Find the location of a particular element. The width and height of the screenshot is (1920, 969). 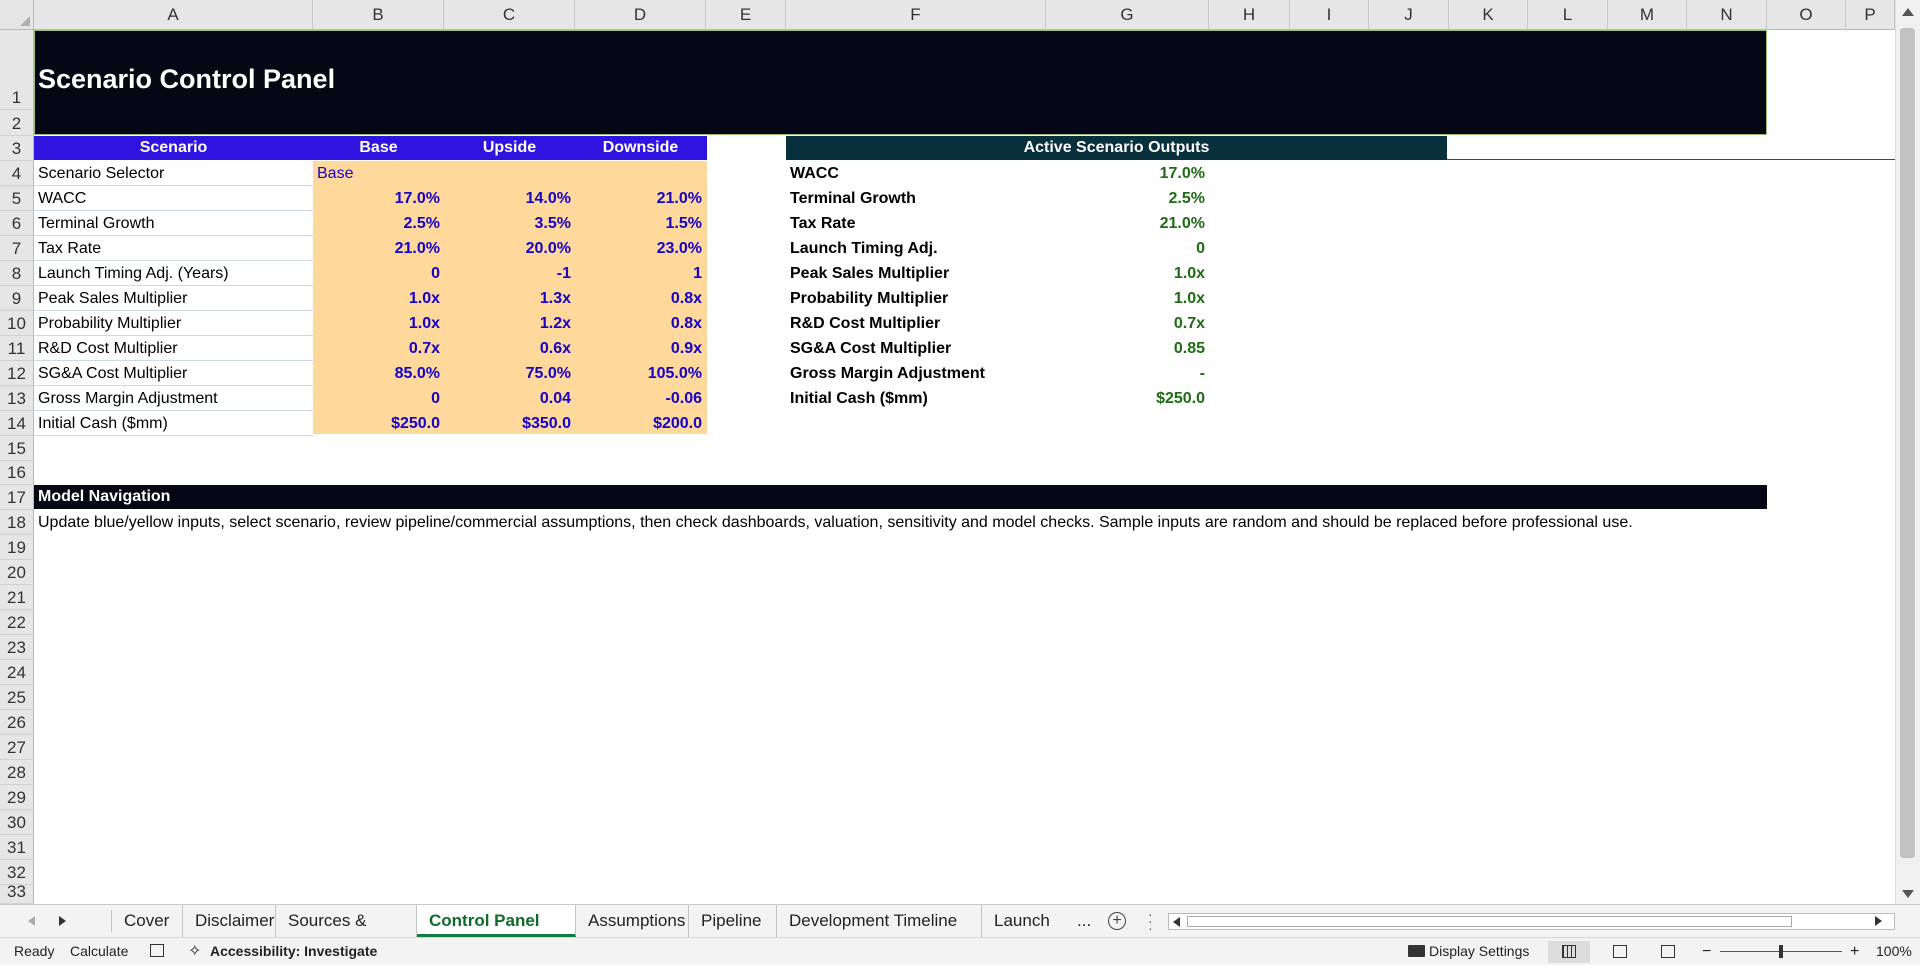

input-cell-base: 85.0% is located at coordinates (378, 373).